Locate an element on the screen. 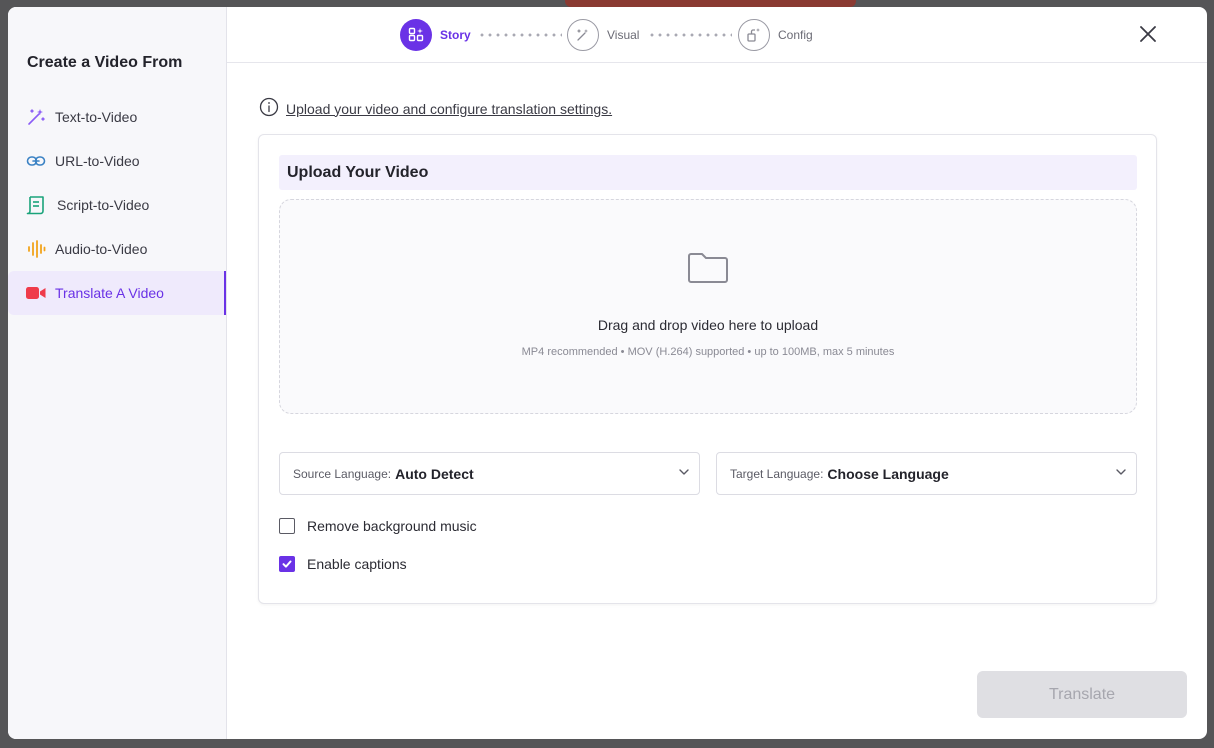 Image resolution: width=1214 pixels, height=748 pixels. stepper-bar: Story Visual Config is located at coordinates (717, 35).